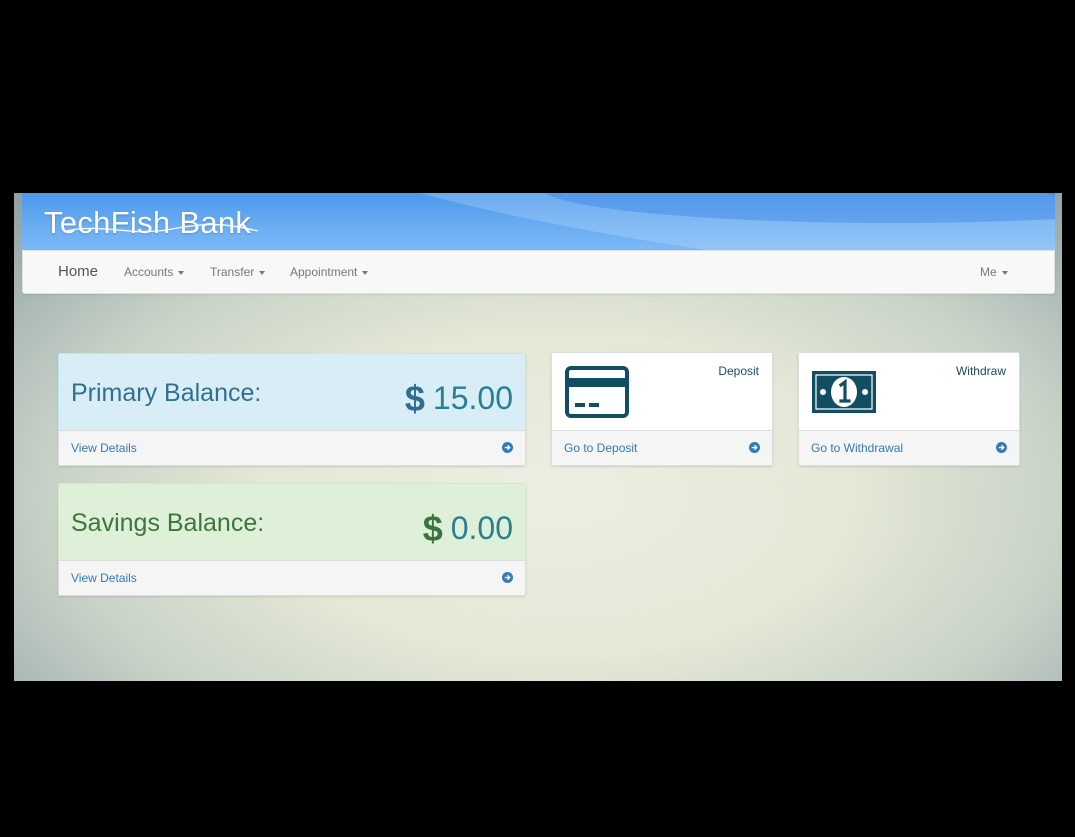  Describe the element at coordinates (909, 391) in the screenshot. I see `withdraw-header: Withdraw` at that location.